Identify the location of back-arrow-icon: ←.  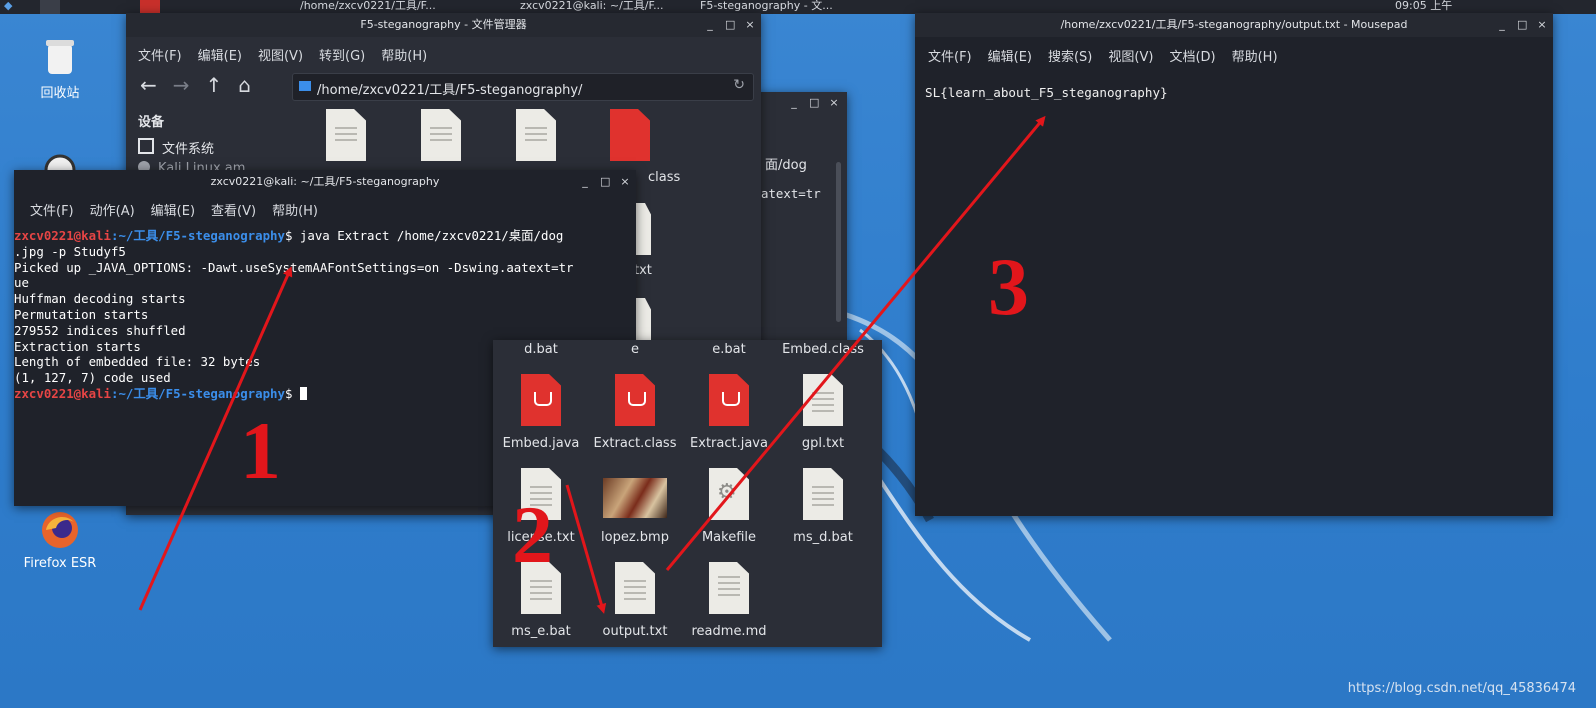
(148, 85).